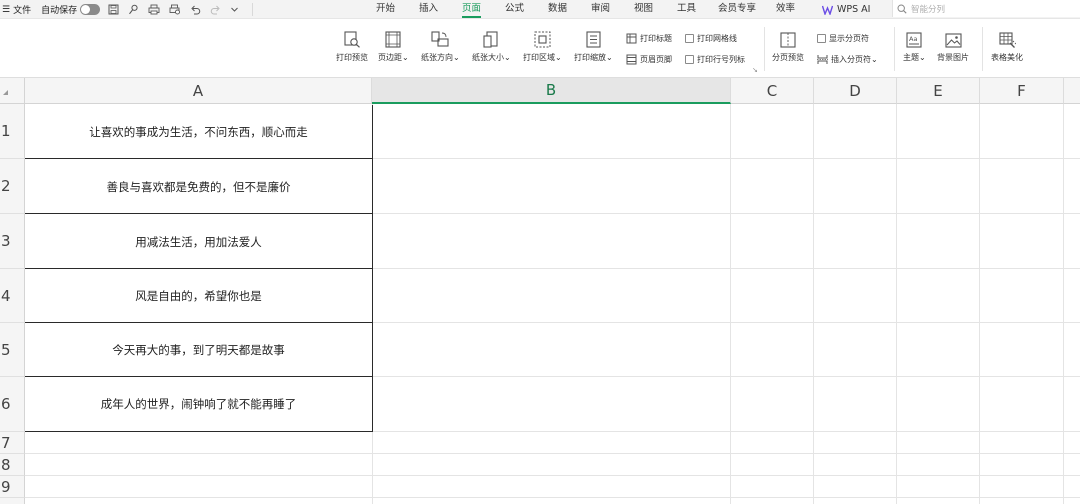 The height and width of the screenshot is (504, 1080). What do you see at coordinates (12, 404) in the screenshot?
I see `row-header-6: 6` at bounding box center [12, 404].